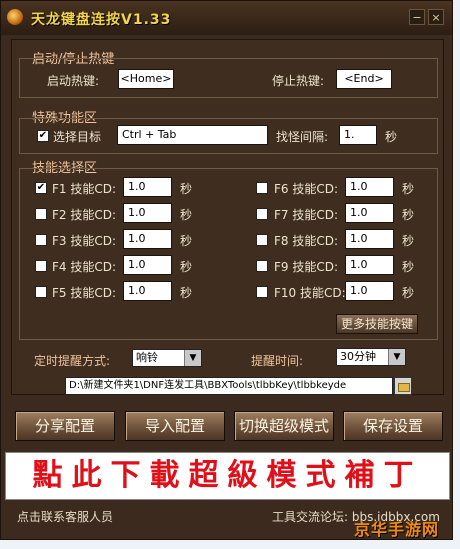 This screenshot has height=549, width=460. What do you see at coordinates (262, 240) in the screenshot?
I see `skill-f8-checkbox` at bounding box center [262, 240].